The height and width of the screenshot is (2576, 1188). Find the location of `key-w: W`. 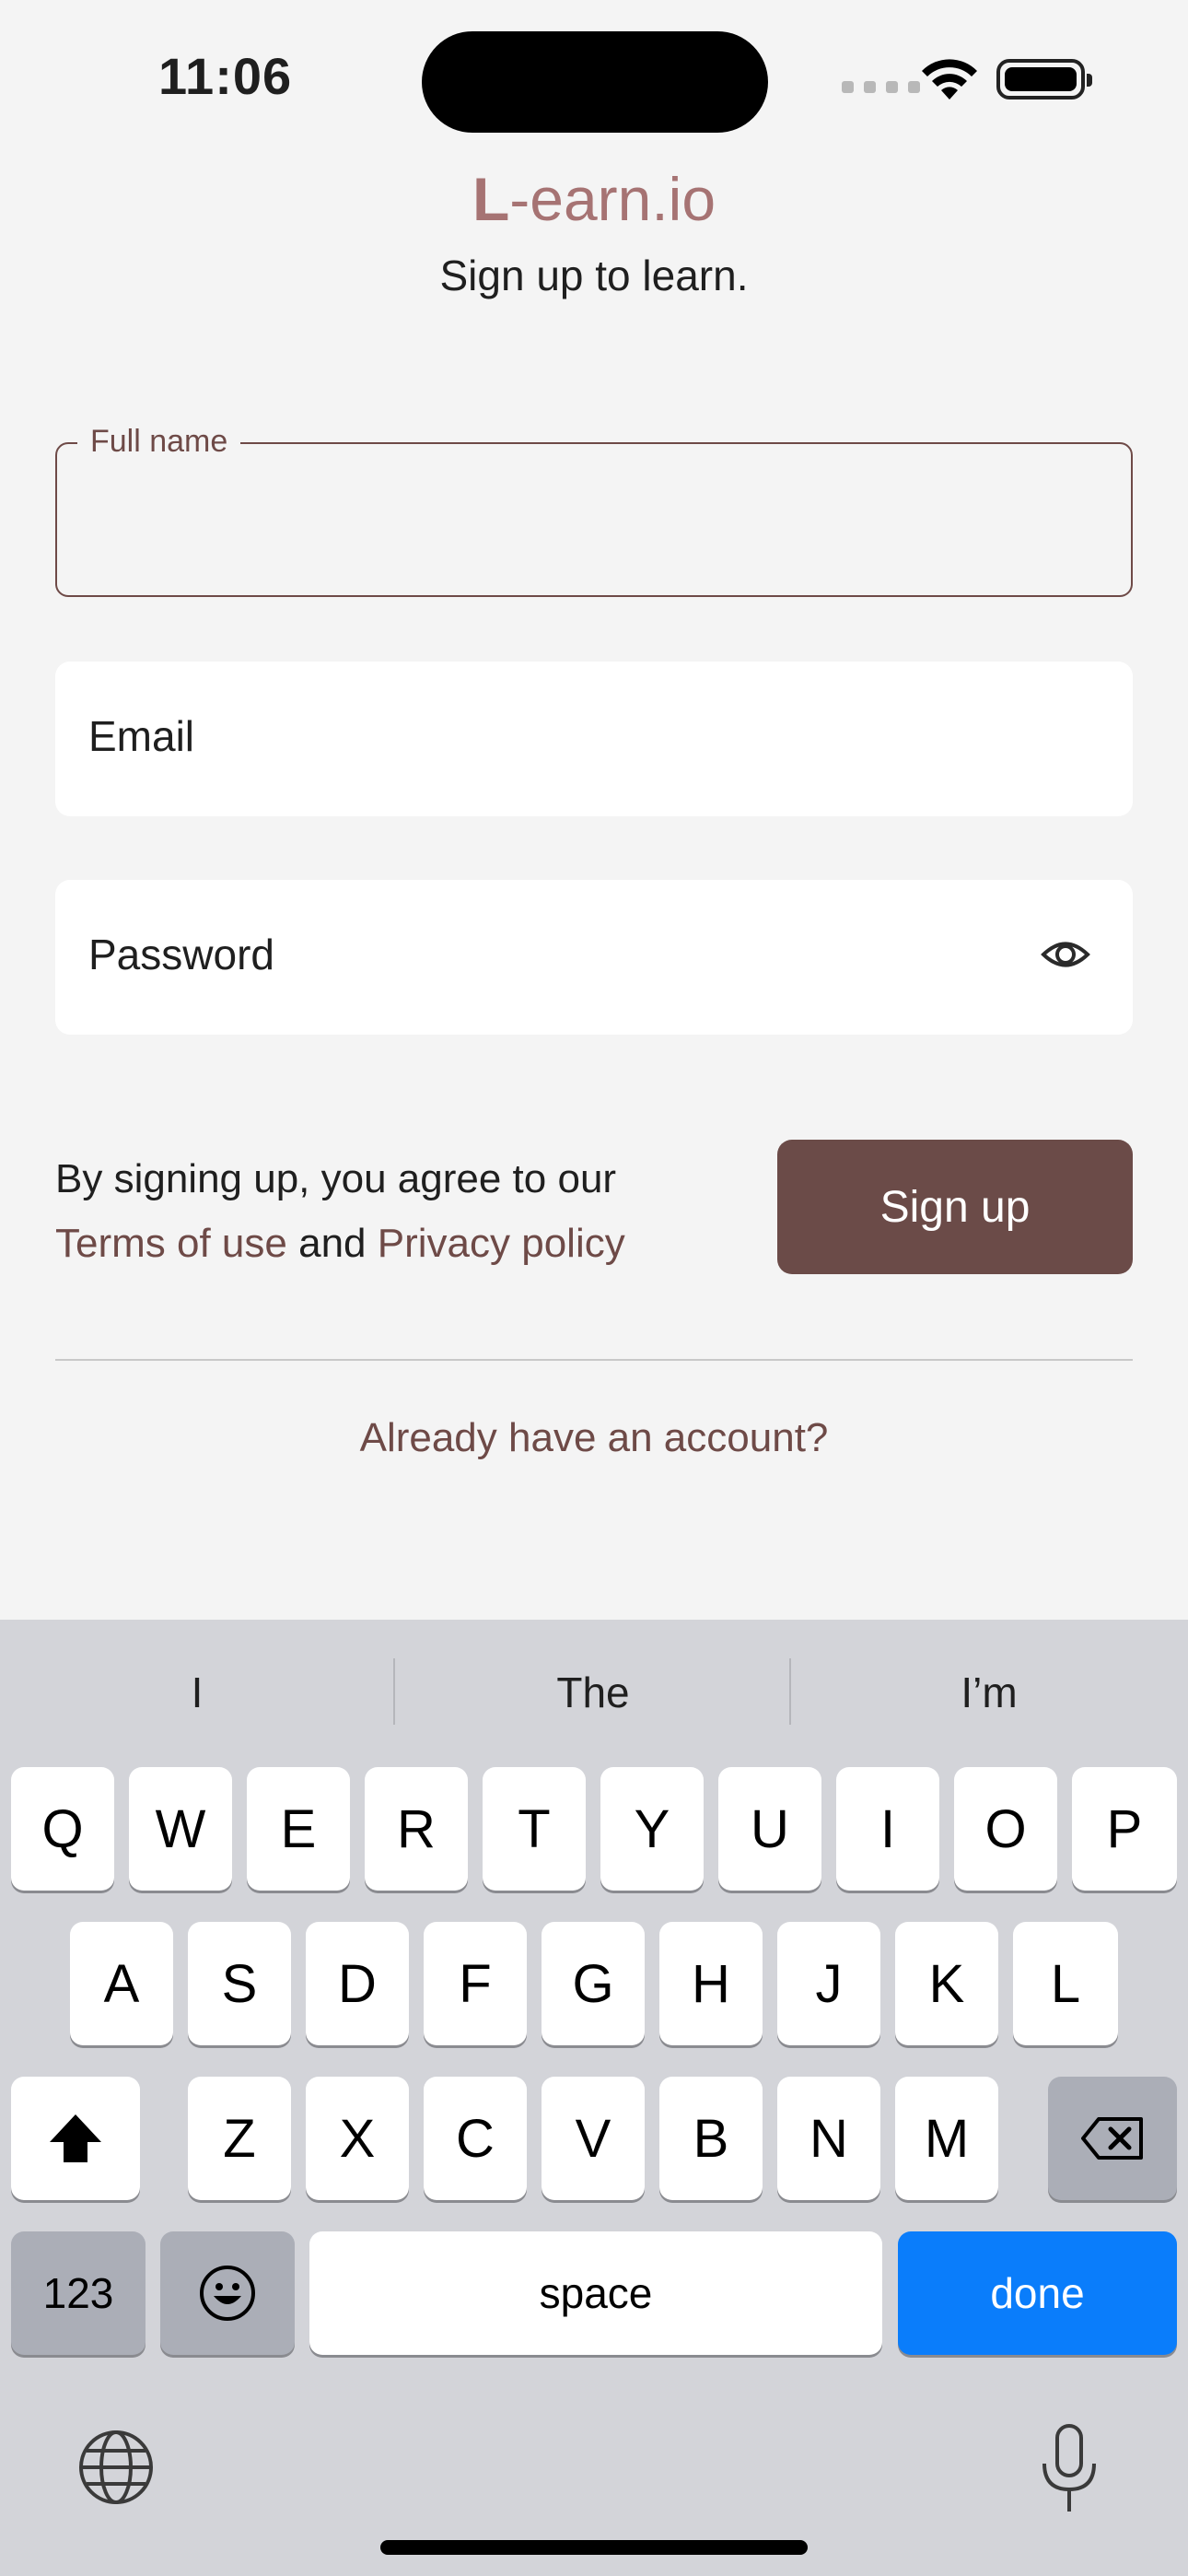

key-w: W is located at coordinates (180, 1829).